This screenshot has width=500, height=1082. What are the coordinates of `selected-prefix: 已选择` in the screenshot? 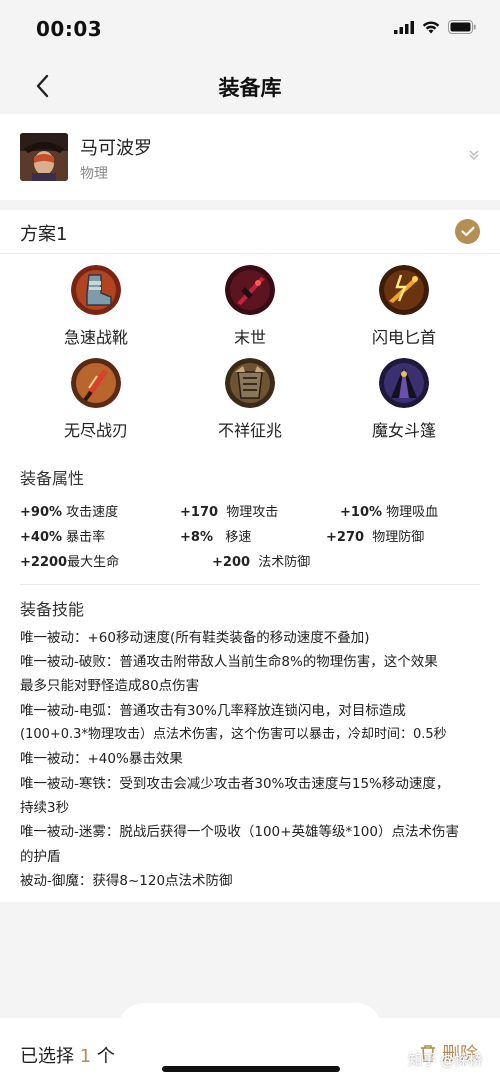 It's located at (47, 1056).